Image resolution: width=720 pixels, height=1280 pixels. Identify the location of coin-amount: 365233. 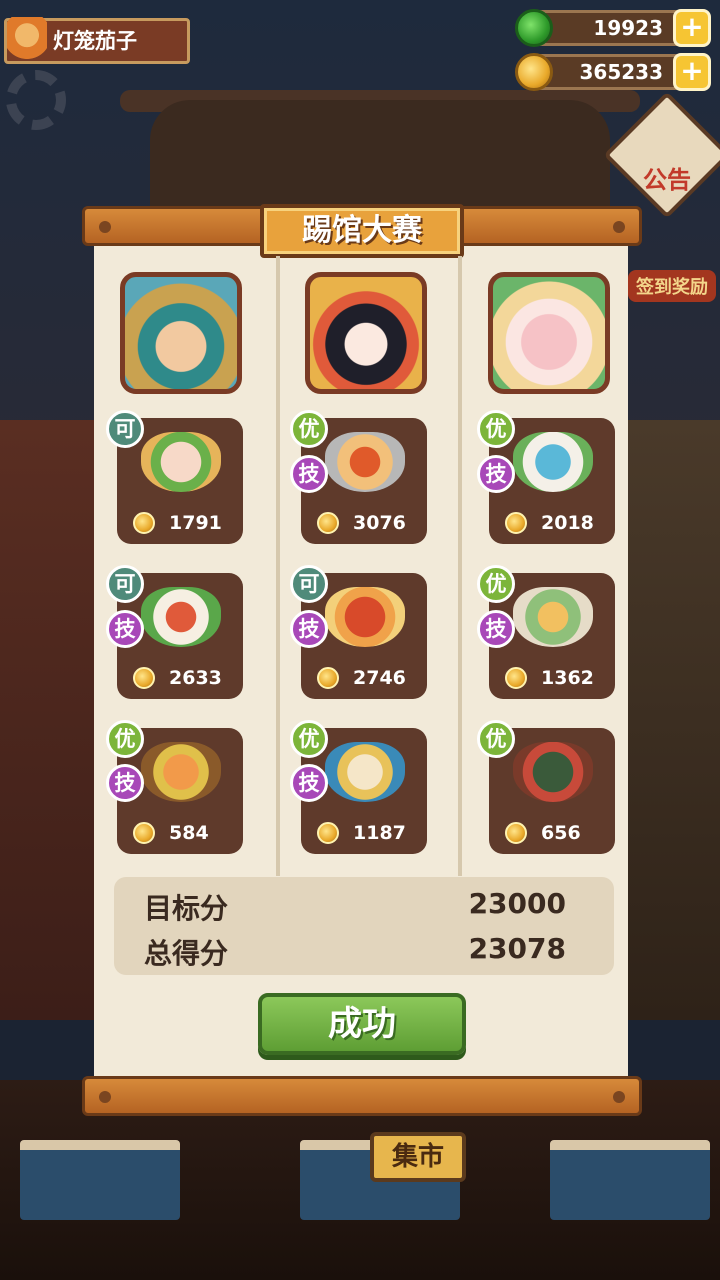
(621, 72).